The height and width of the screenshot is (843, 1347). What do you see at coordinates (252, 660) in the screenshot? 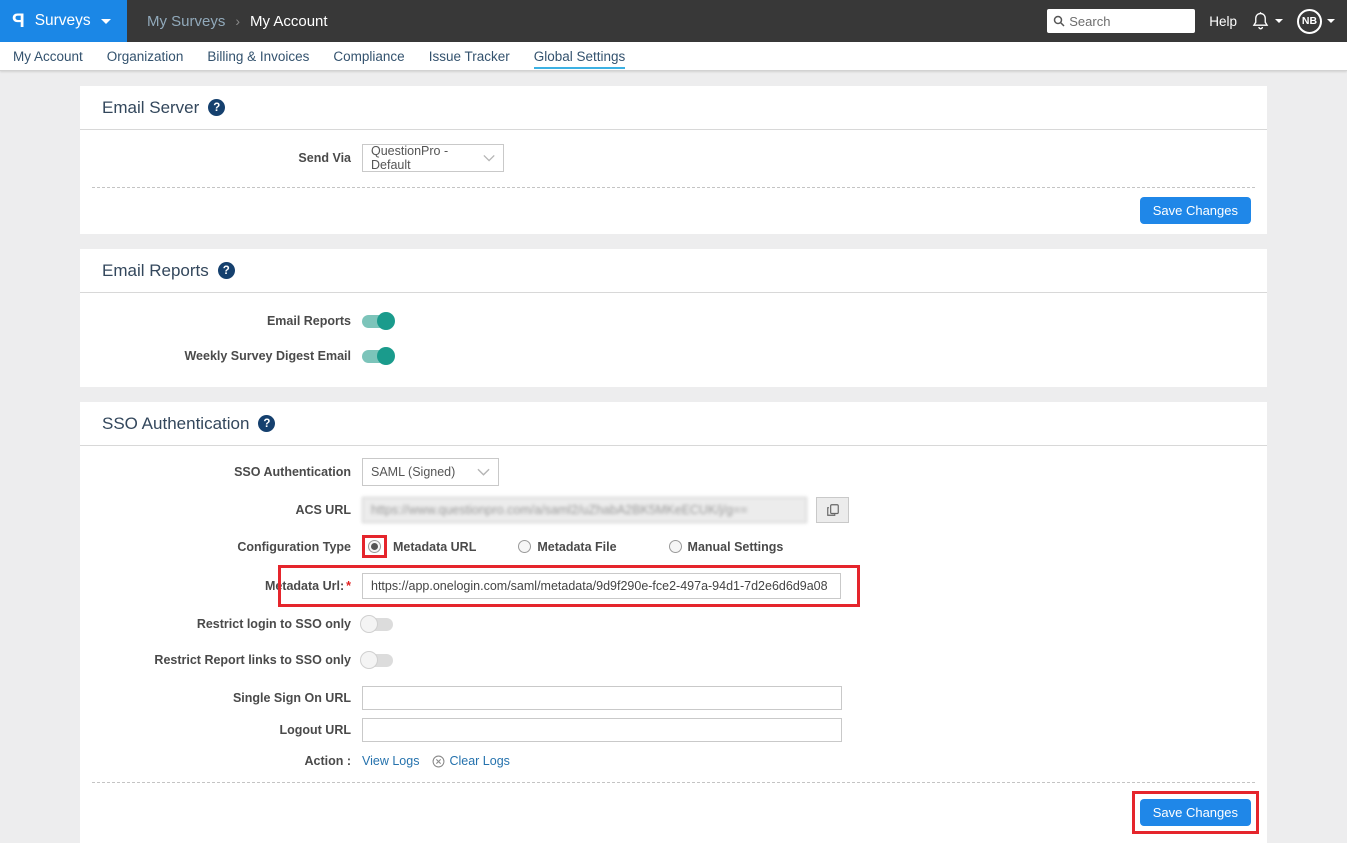
I see `restrict-report-links-label: Restrict Report links to SSO only` at bounding box center [252, 660].